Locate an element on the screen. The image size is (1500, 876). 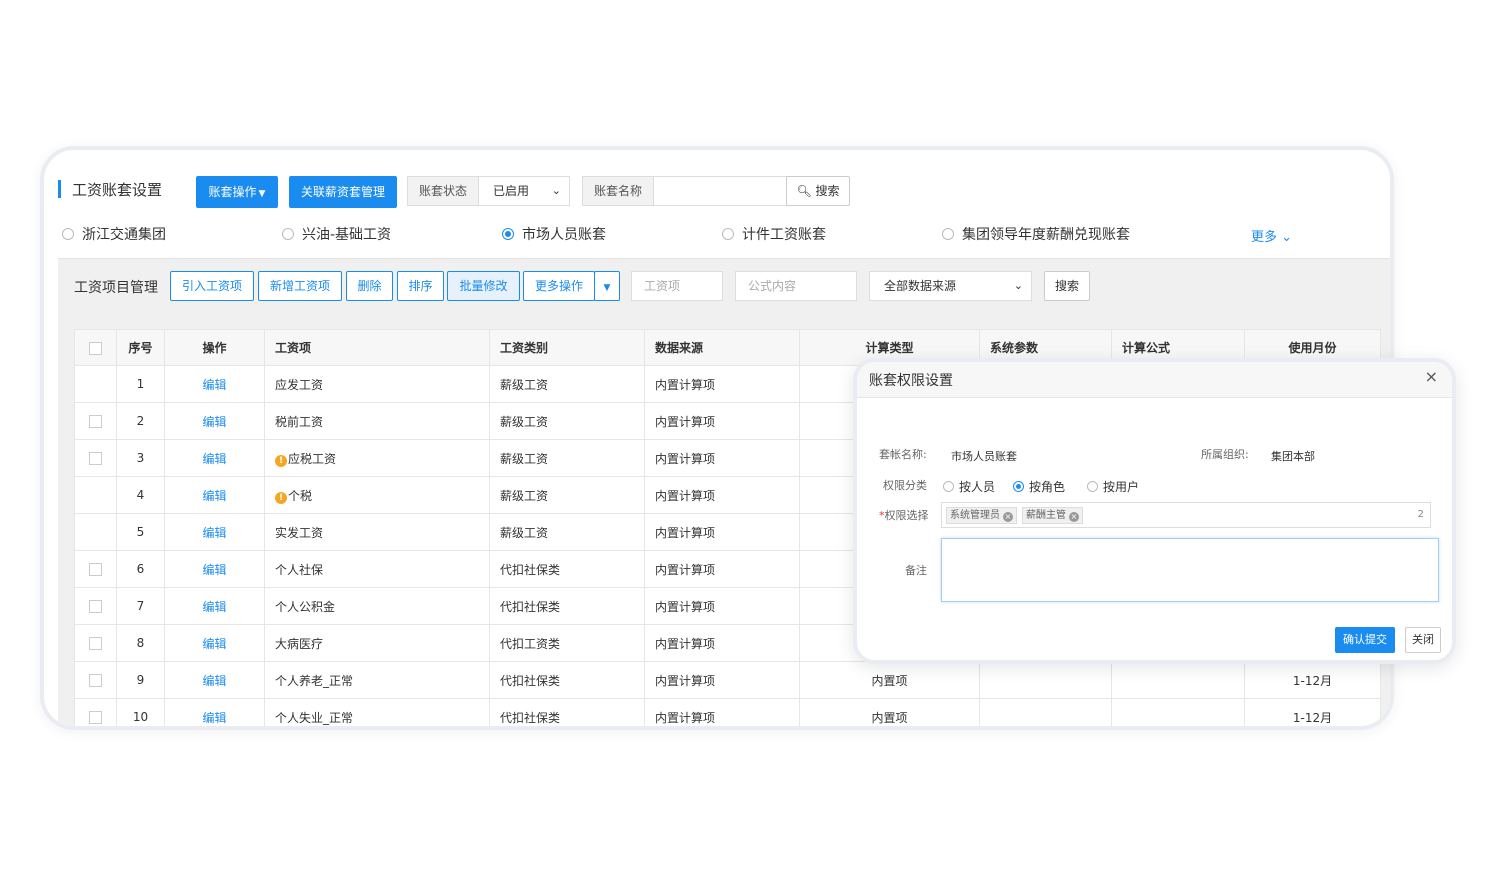
more-accounts-link: 更多 ⌄ is located at coordinates (1271, 235).